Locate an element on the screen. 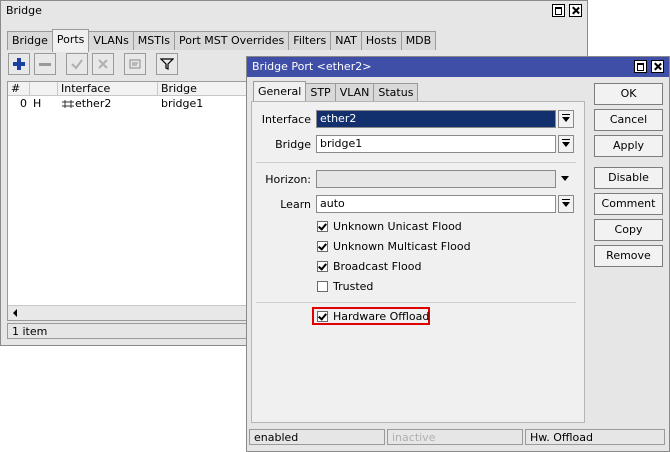 Image resolution: width=670 pixels, height=452 pixels. add-button is located at coordinates (19, 64).